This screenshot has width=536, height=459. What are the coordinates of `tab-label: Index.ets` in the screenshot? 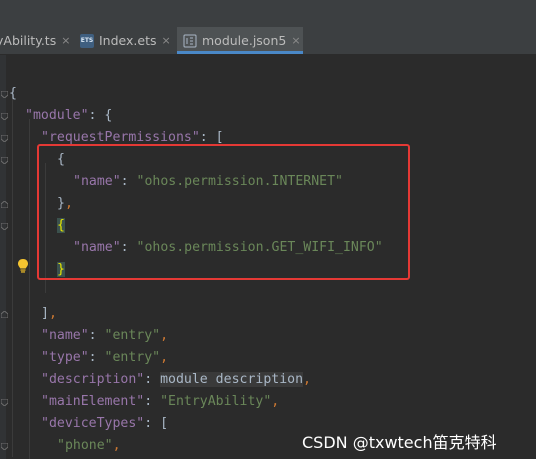 It's located at (128, 40).